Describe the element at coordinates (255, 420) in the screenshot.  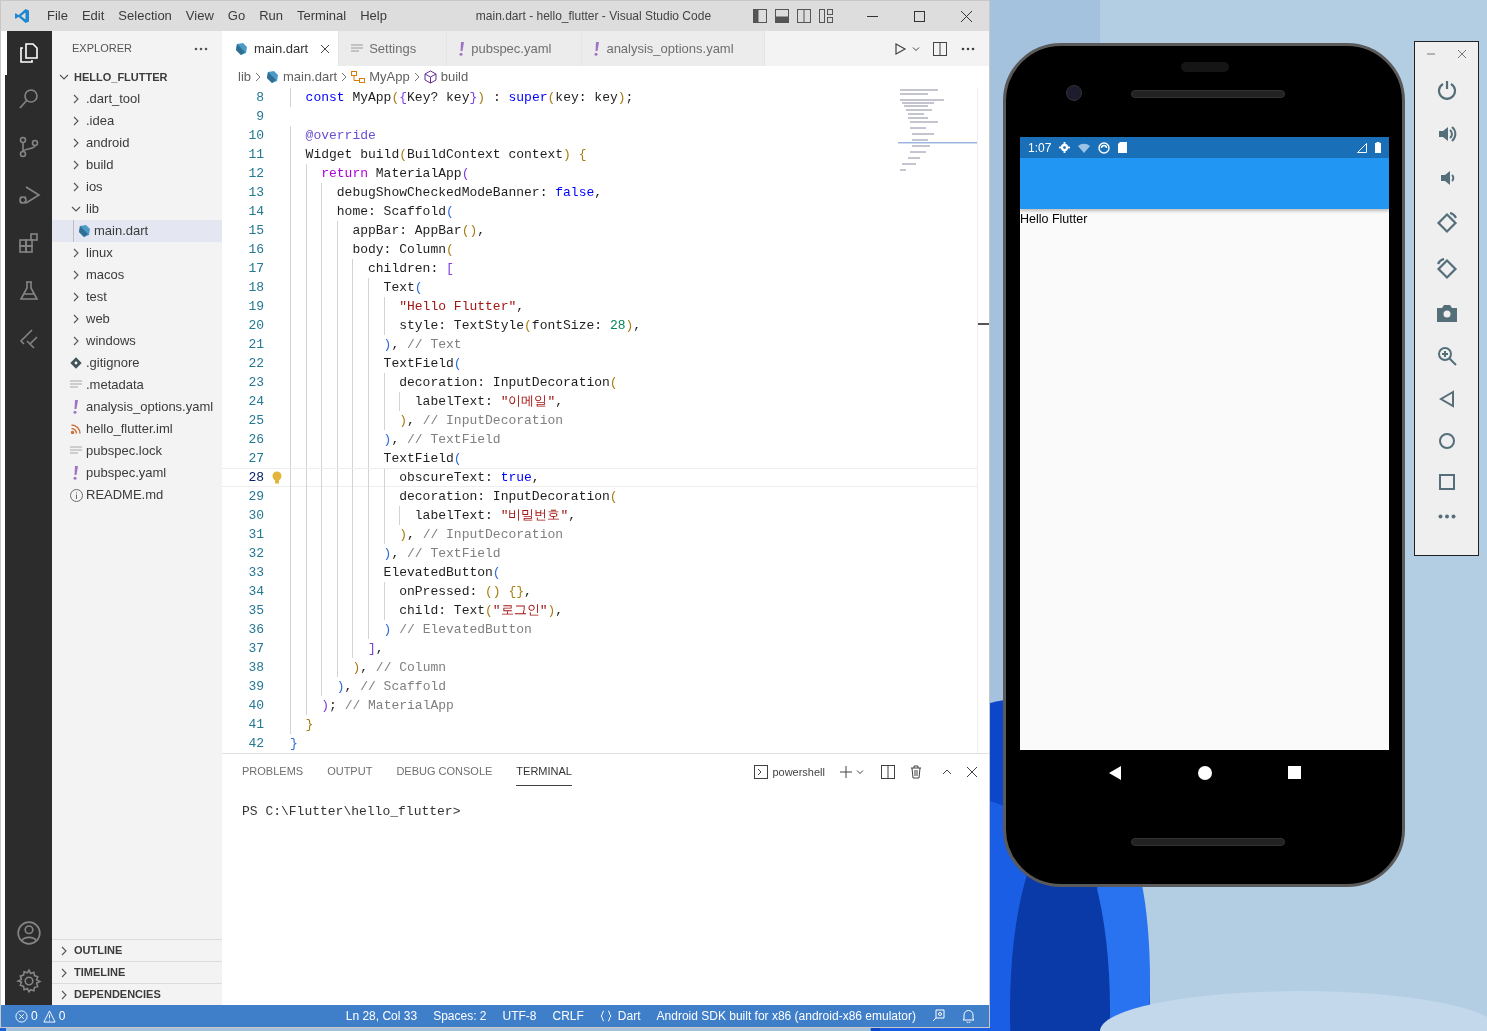
I see `line-number: 25` at that location.